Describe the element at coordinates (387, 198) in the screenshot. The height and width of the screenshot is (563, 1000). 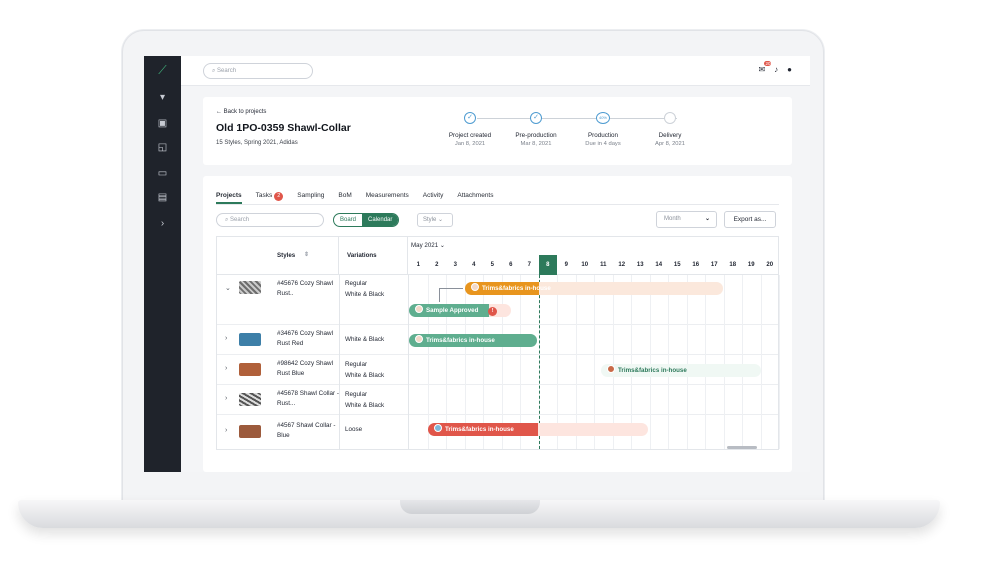
I see `tab-measurements: Measurements` at that location.